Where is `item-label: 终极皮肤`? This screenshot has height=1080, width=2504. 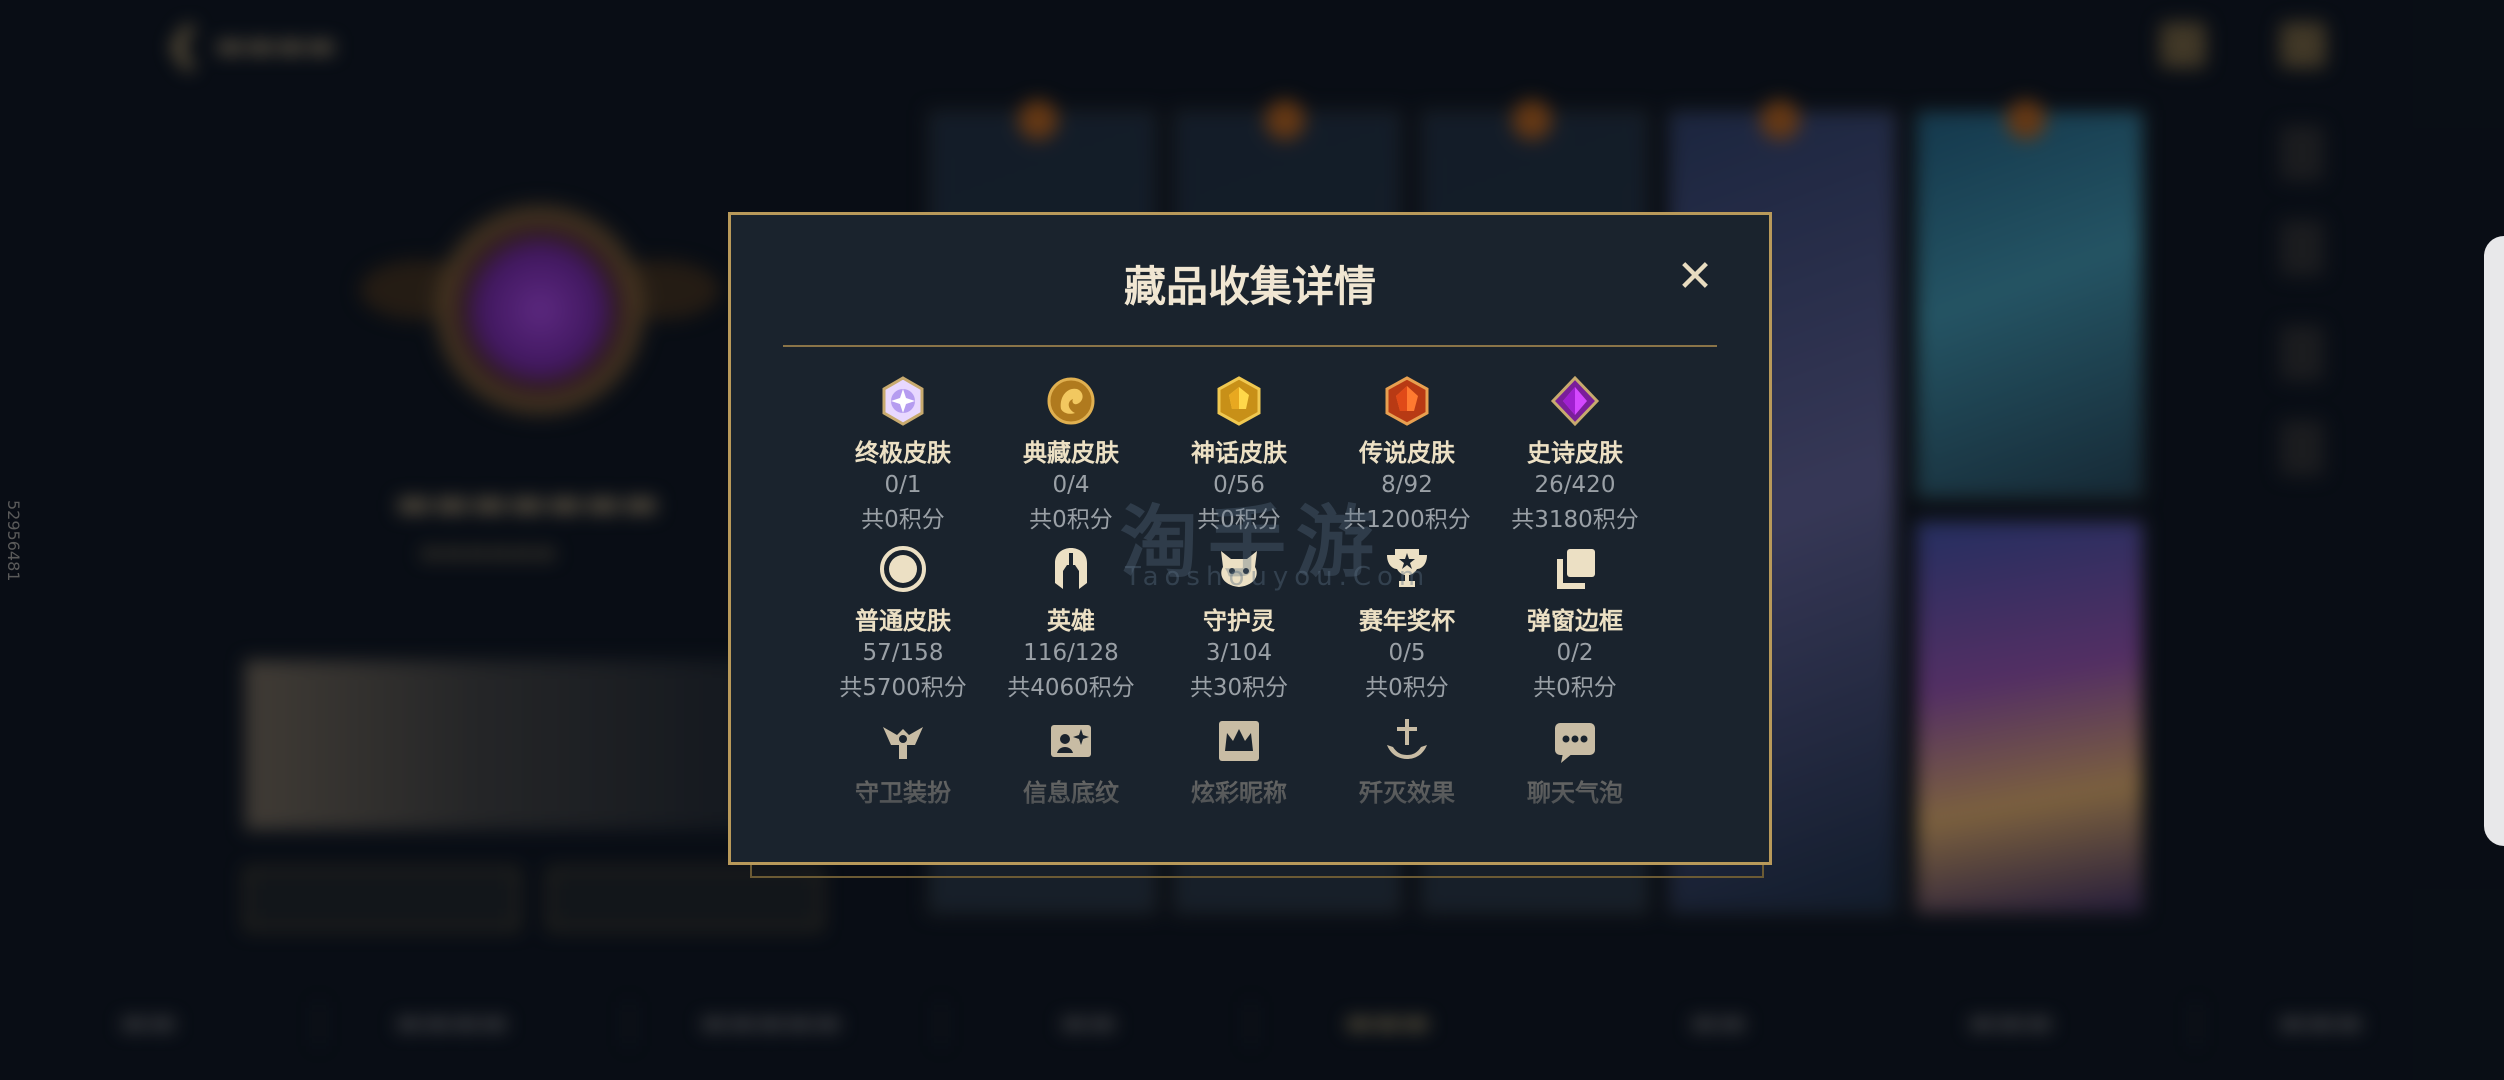 item-label: 终极皮肤 is located at coordinates (903, 453).